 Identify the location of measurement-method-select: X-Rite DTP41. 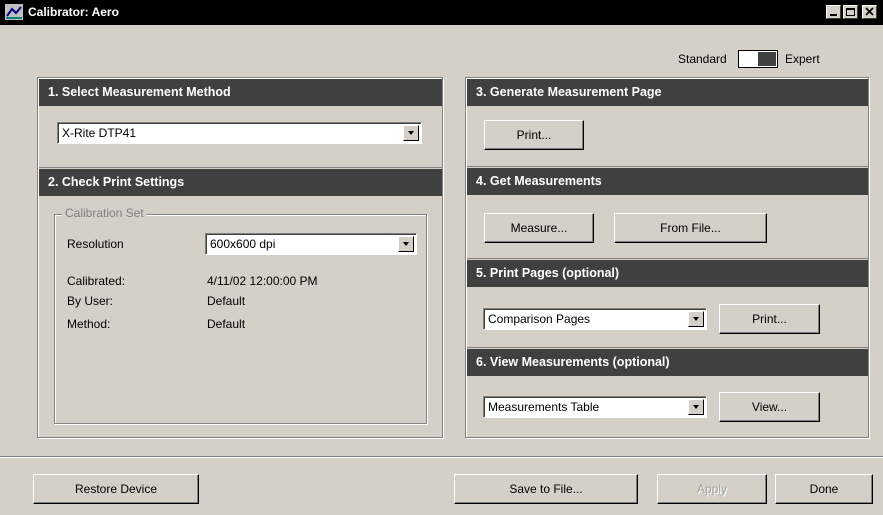
(239, 133).